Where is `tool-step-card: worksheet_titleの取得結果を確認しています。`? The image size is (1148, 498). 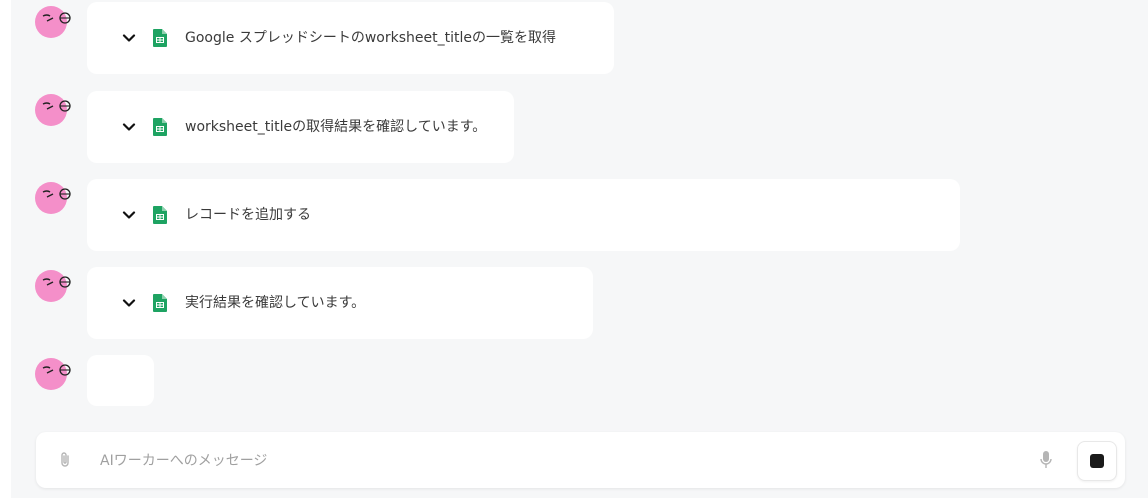
tool-step-card: worksheet_titleの取得結果を確認しています。 is located at coordinates (300, 127).